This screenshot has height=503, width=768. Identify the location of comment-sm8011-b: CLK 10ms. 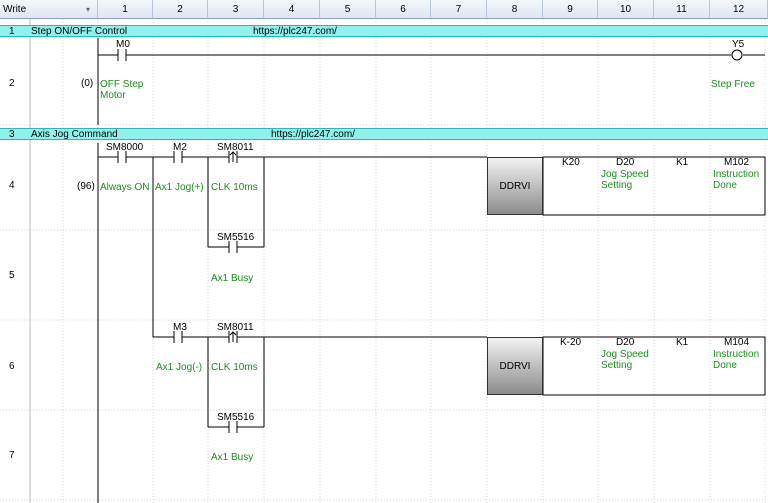
(234, 367).